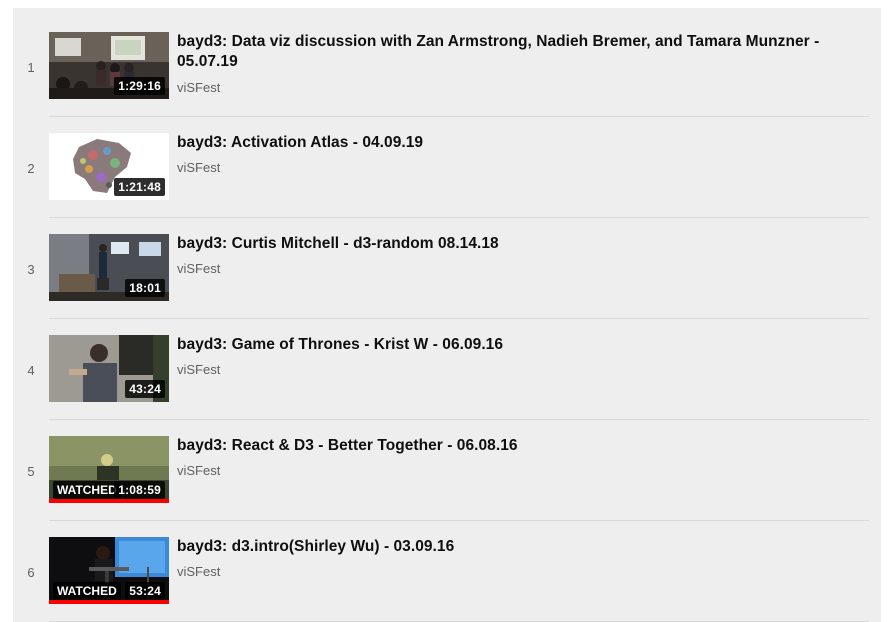 The width and height of the screenshot is (894, 622). What do you see at coordinates (145, 389) in the screenshot?
I see `duration-badge: 43:24` at bounding box center [145, 389].